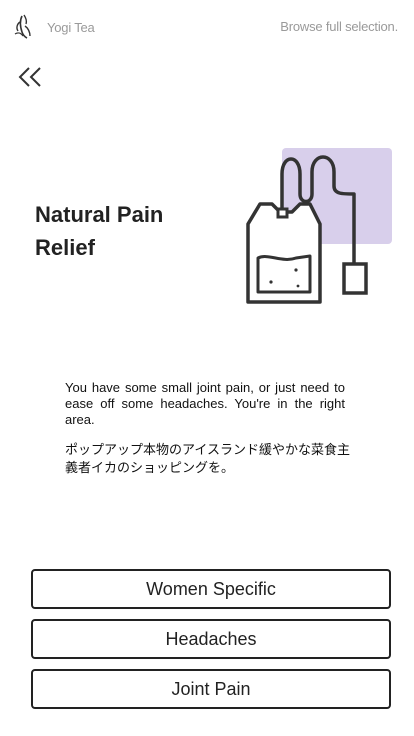  What do you see at coordinates (22, 26) in the screenshot?
I see `yogi-logo-icon` at bounding box center [22, 26].